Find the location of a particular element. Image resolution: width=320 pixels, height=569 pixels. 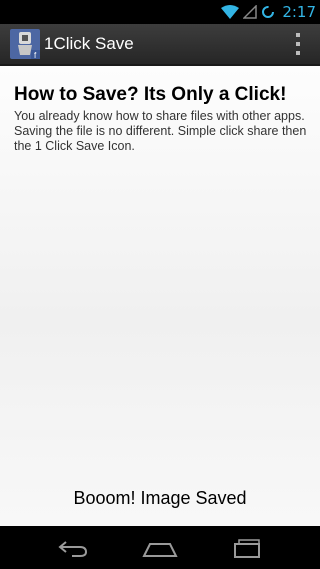

home-icon is located at coordinates (160, 548).